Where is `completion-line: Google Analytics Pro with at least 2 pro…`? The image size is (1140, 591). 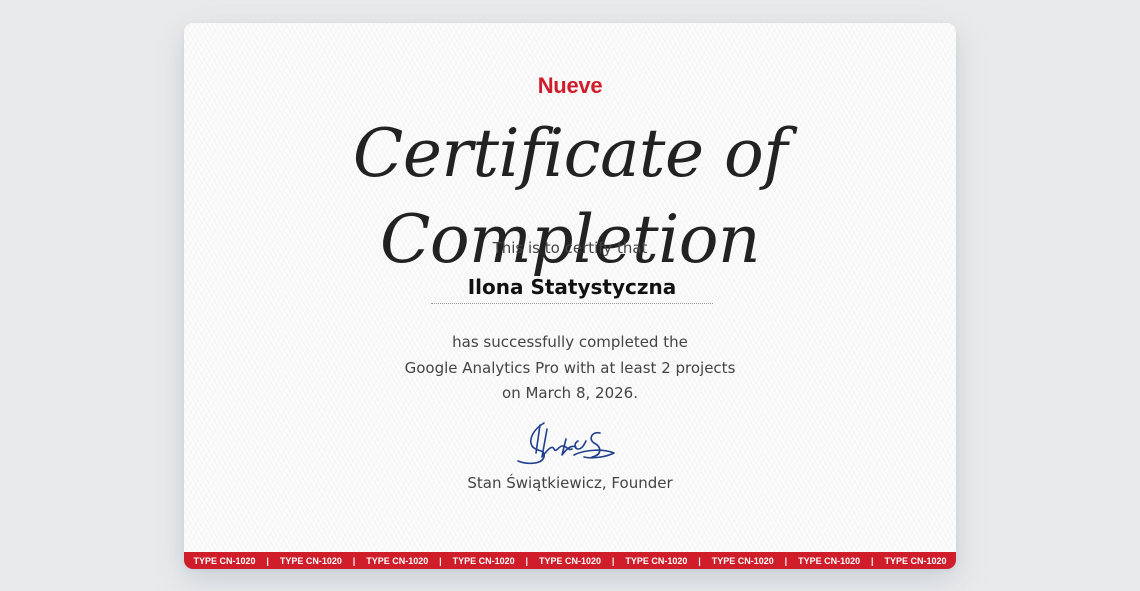
completion-line: Google Analytics Pro with at least 2 pro… is located at coordinates (570, 367).